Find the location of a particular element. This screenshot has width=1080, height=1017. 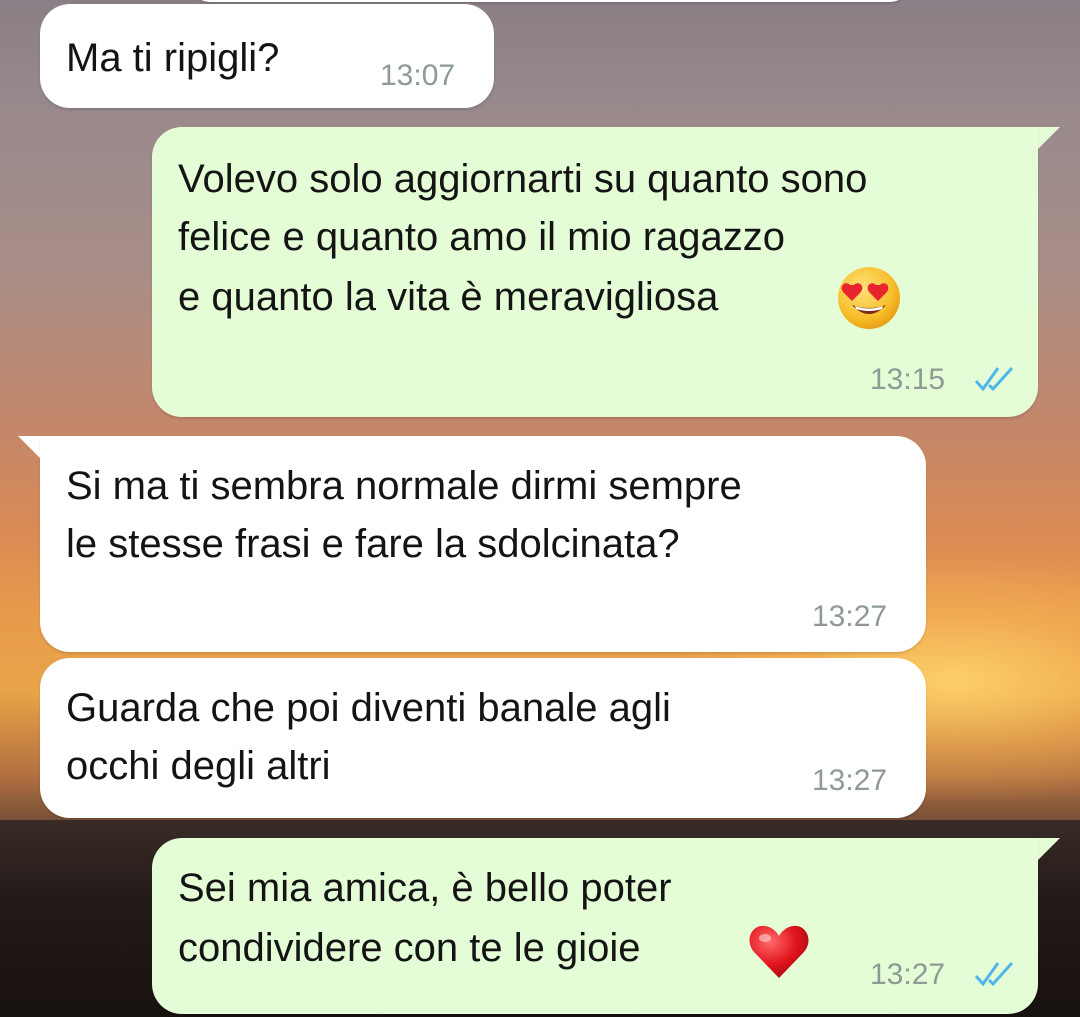

message-text-line: condividere con te le gioie is located at coordinates (409, 948).